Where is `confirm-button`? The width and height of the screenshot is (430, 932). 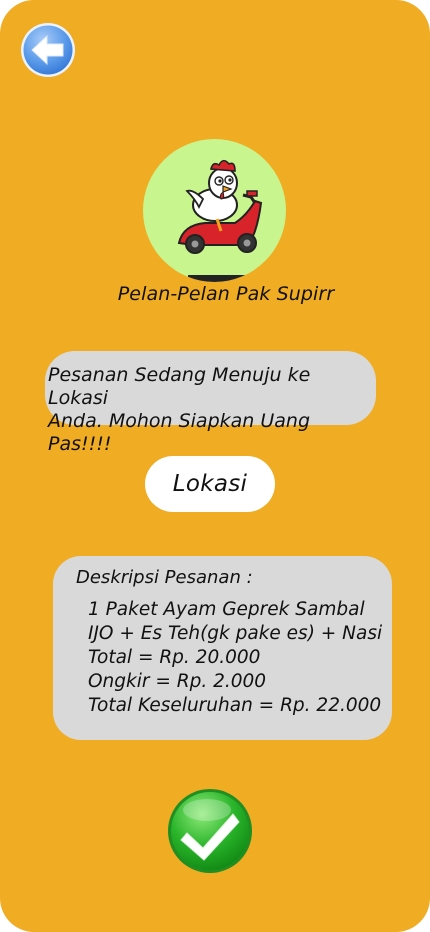
confirm-button is located at coordinates (210, 831).